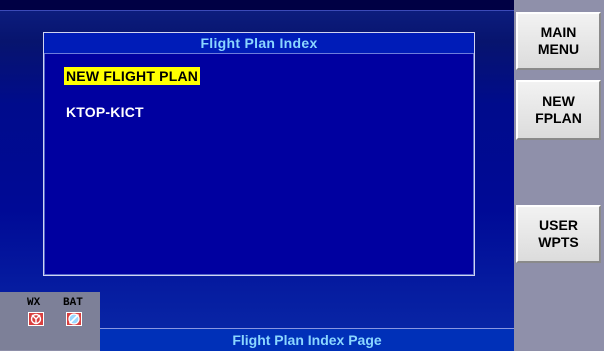  What do you see at coordinates (36, 319) in the screenshot?
I see `weather-fault-icon` at bounding box center [36, 319].